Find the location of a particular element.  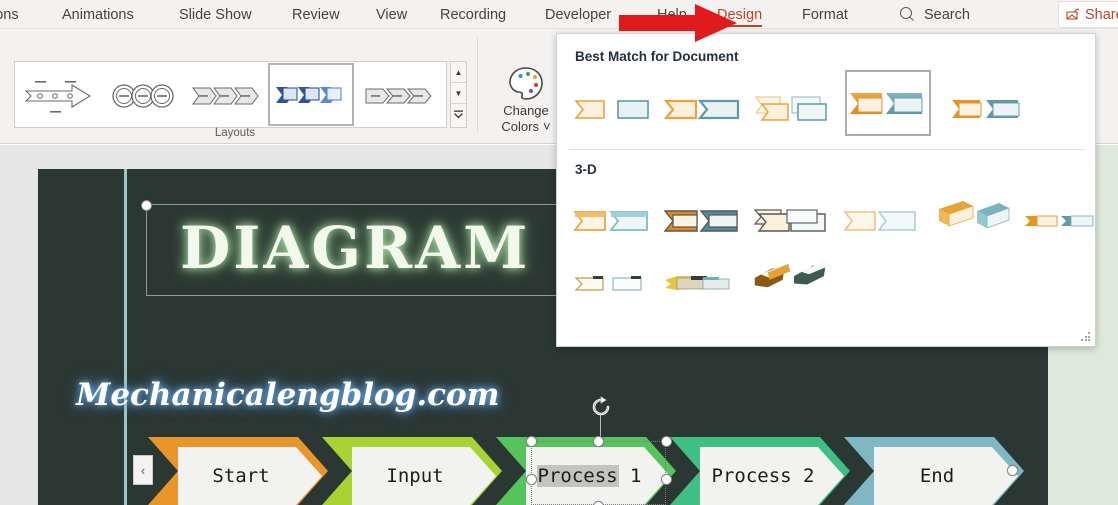

style-item-3d-flat-scene is located at coordinates (1064, 221).